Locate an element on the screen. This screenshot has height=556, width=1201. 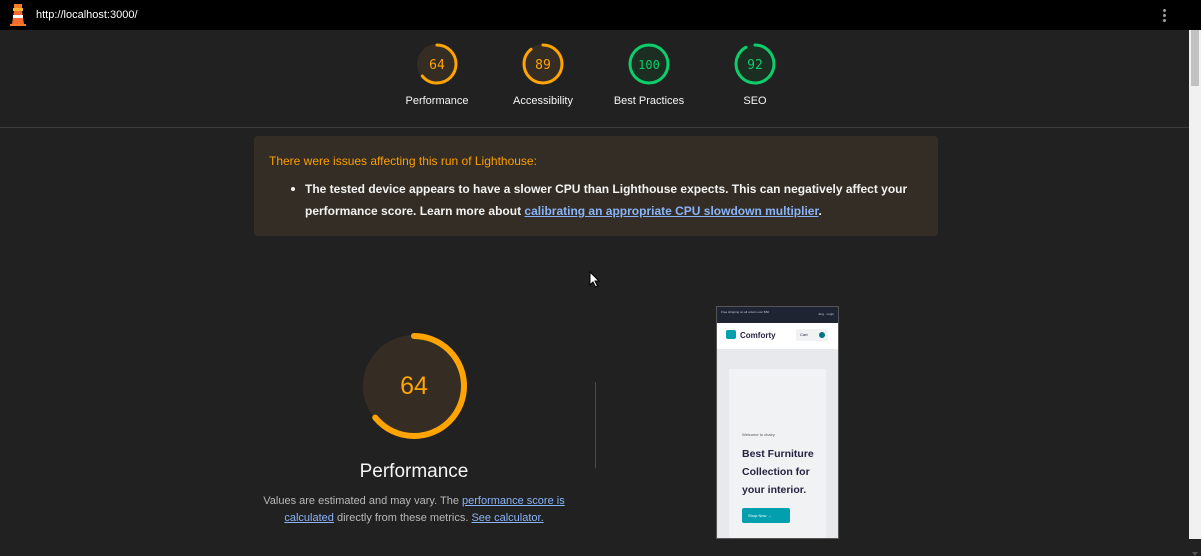
thumb-topbar-text: Free shipping on all orders over $50 is located at coordinates (745, 312).